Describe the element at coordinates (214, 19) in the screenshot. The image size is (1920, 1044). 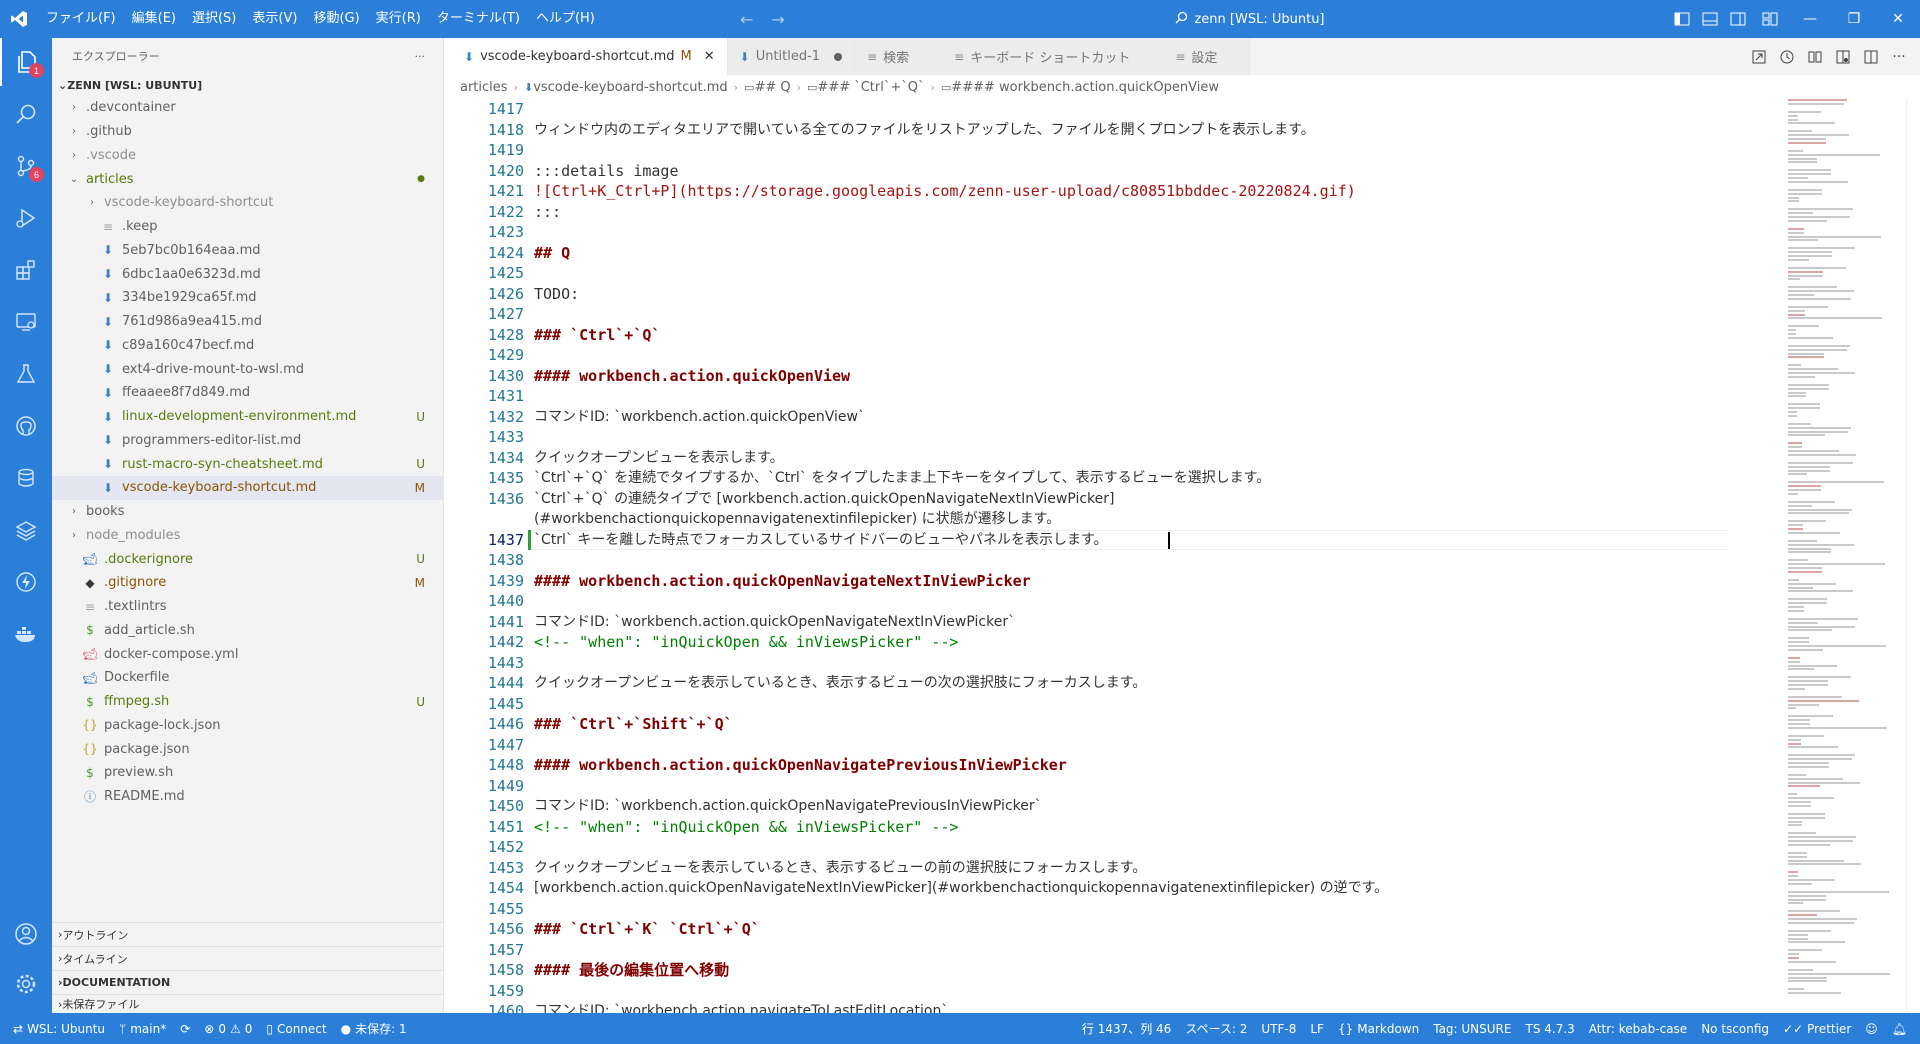
I see `menu-item: 選択(S)` at that location.